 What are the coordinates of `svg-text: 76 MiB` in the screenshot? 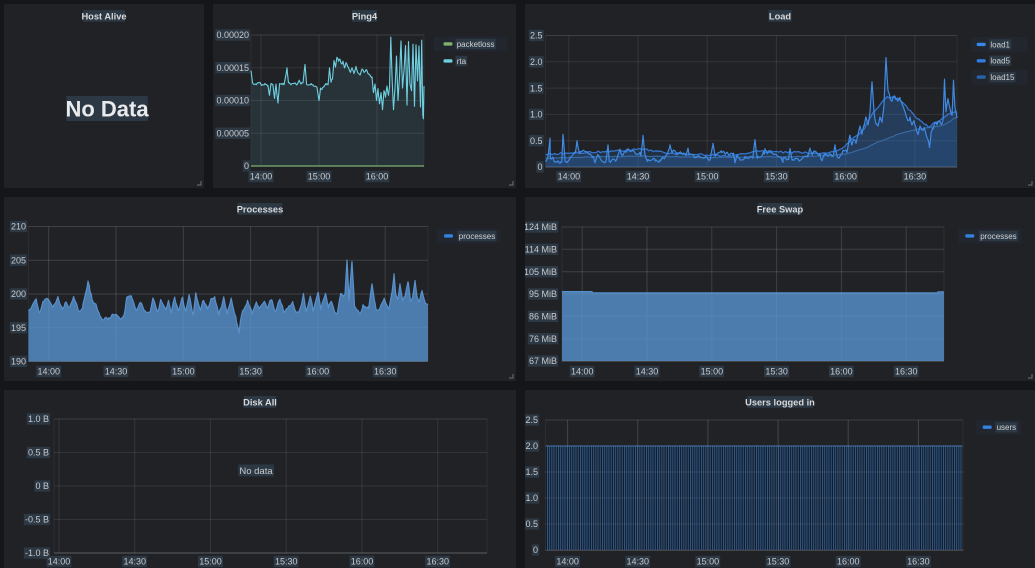 It's located at (543, 339).